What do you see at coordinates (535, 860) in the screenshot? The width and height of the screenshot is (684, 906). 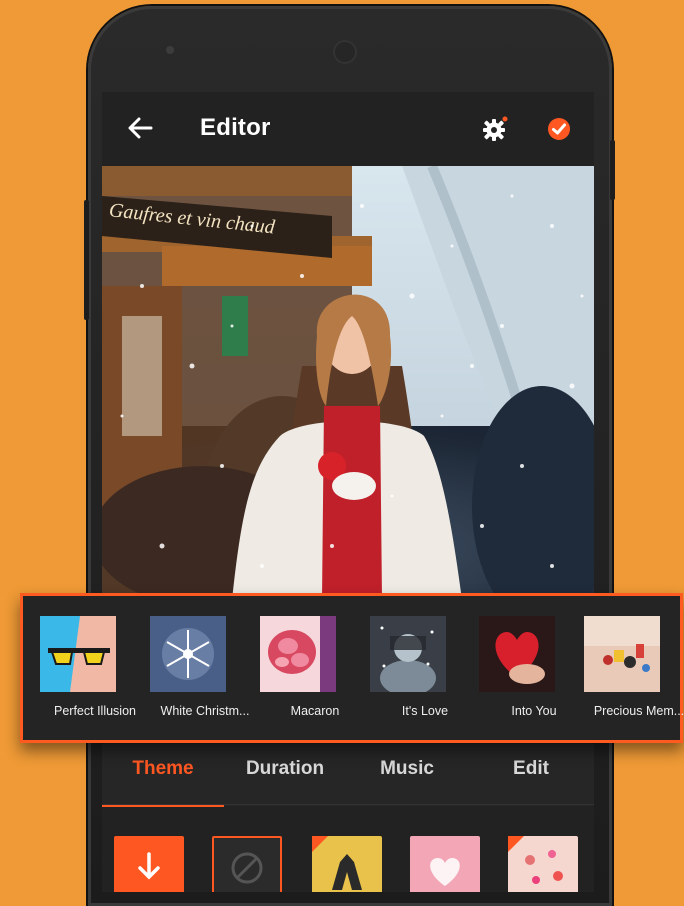 I see `pattern-icon` at bounding box center [535, 860].